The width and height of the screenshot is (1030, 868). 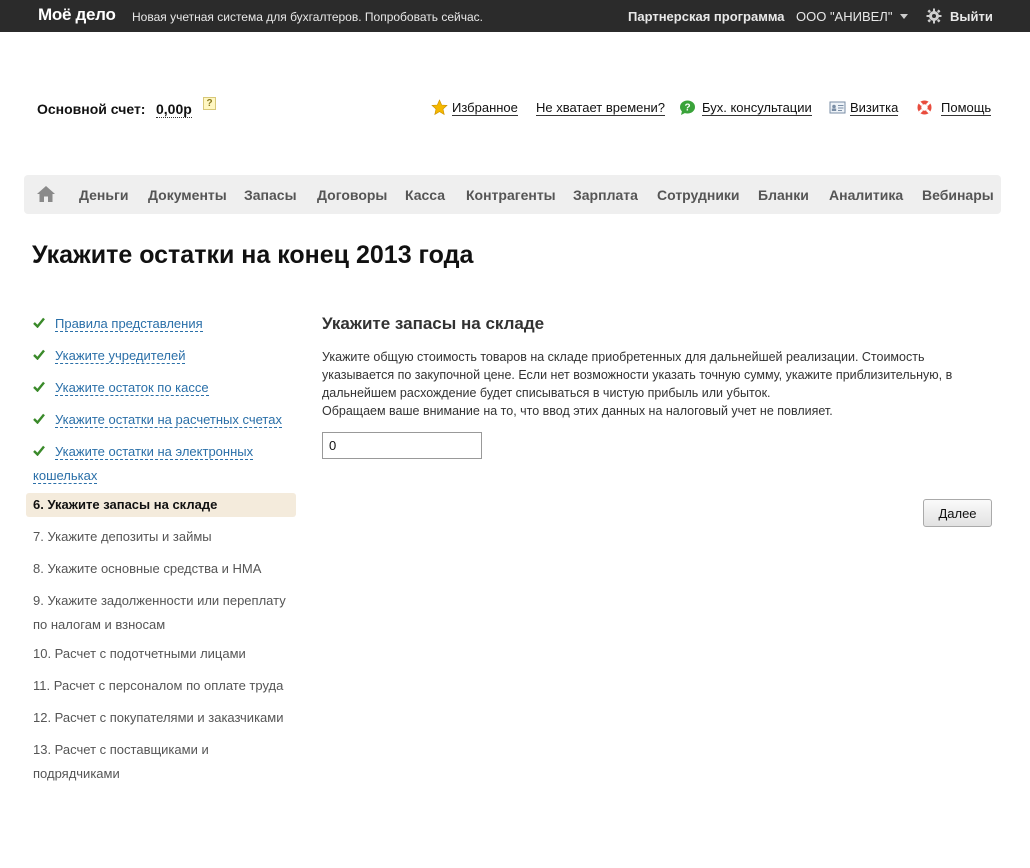 What do you see at coordinates (120, 356) in the screenshot?
I see `step-link: Укажите учредителей` at bounding box center [120, 356].